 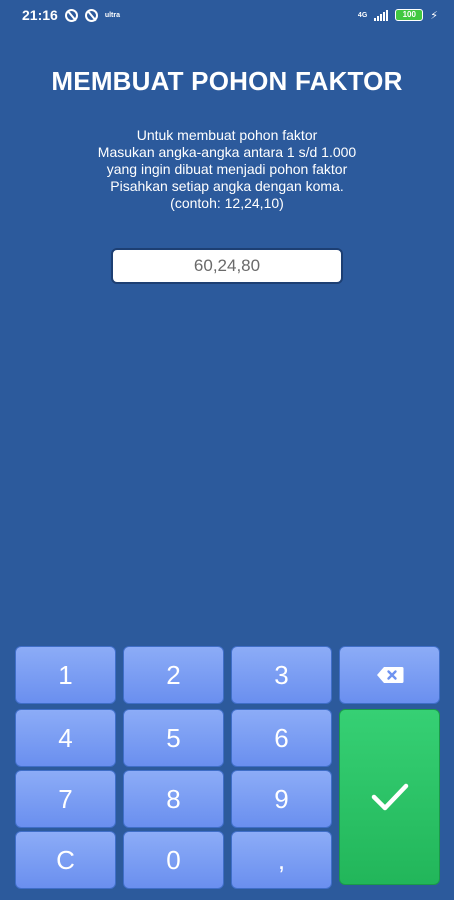 What do you see at coordinates (173, 799) in the screenshot?
I see `key-8: 8` at bounding box center [173, 799].